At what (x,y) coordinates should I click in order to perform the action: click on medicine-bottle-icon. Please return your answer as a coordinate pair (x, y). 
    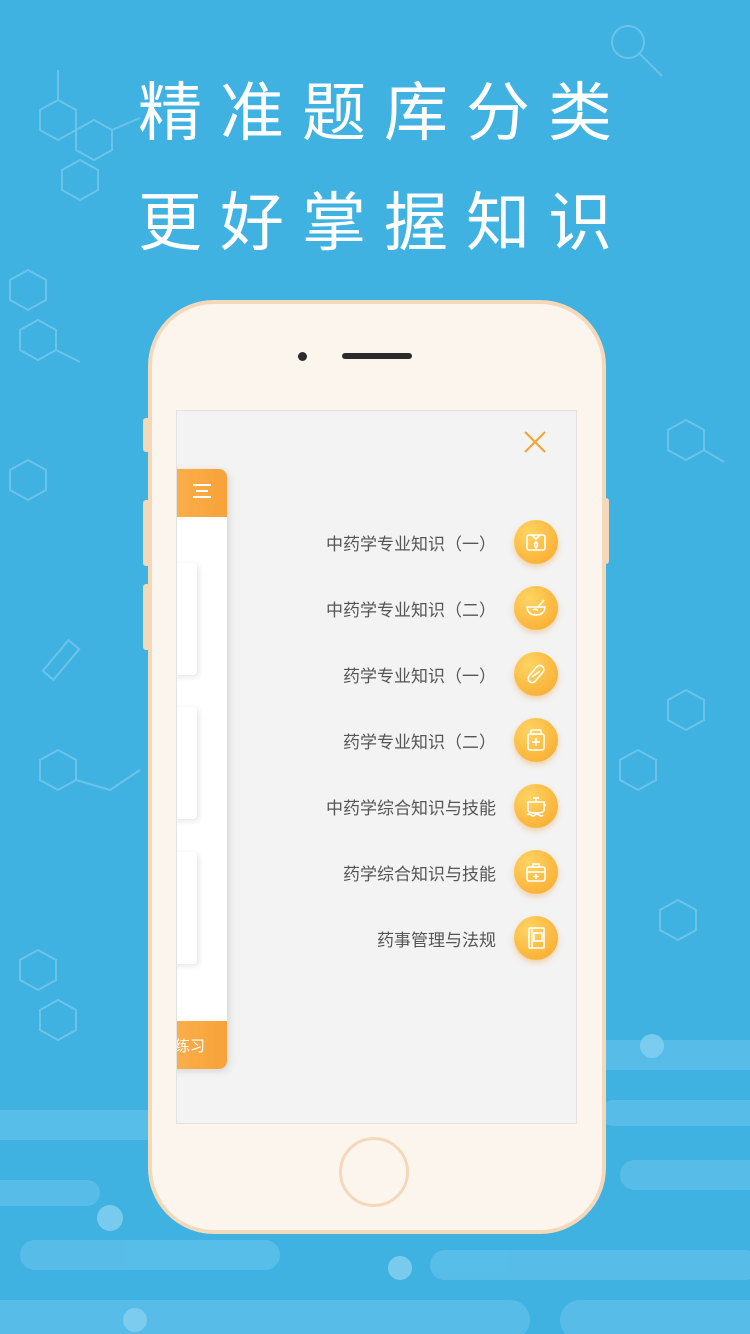
    Looking at the image, I should click on (536, 740).